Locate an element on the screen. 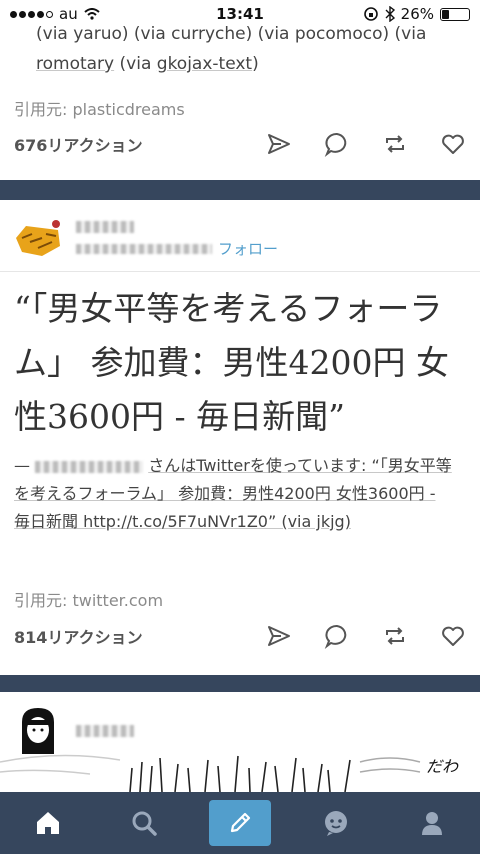 Image resolution: width=480 pixels, height=854 pixels. reblog-trail-line: romotary (via gkojax-text) is located at coordinates (251, 64).